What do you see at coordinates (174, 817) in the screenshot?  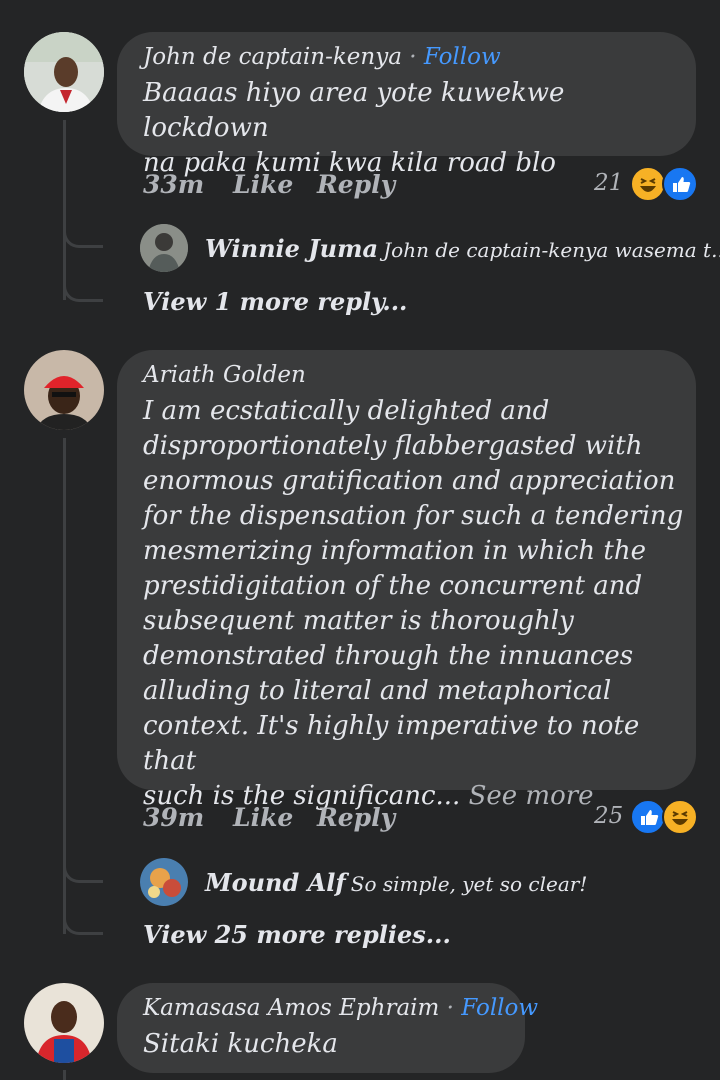 I see `comment-time: 39m` at bounding box center [174, 817].